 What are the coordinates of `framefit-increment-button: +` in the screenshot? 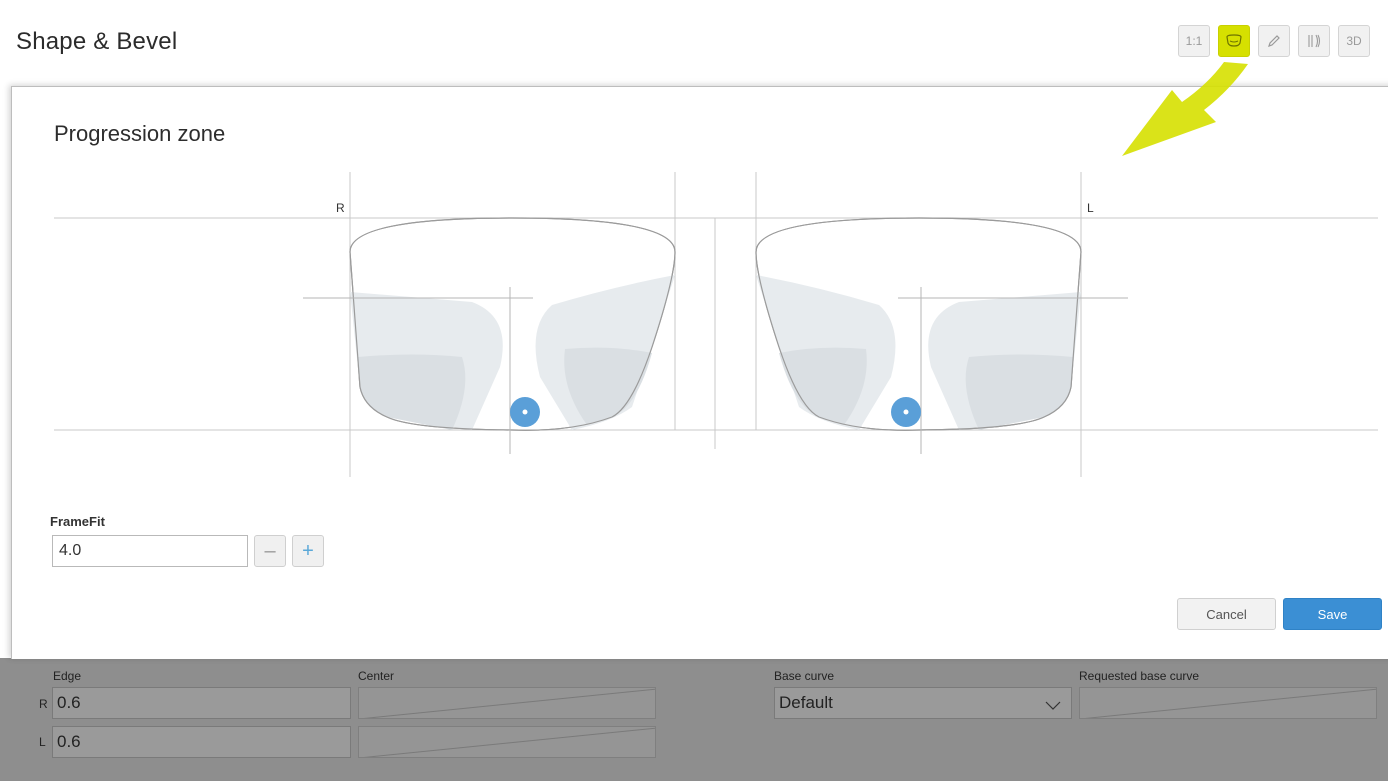 It's located at (308, 551).